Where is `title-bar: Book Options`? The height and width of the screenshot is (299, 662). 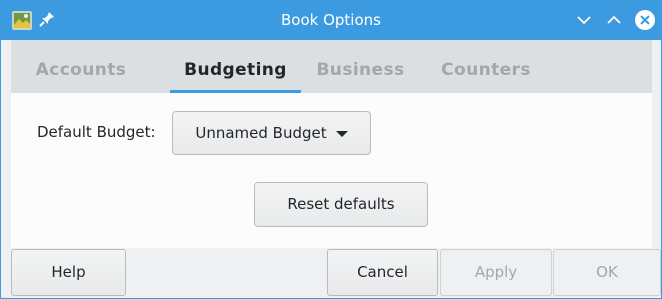 title-bar: Book Options is located at coordinates (331, 20).